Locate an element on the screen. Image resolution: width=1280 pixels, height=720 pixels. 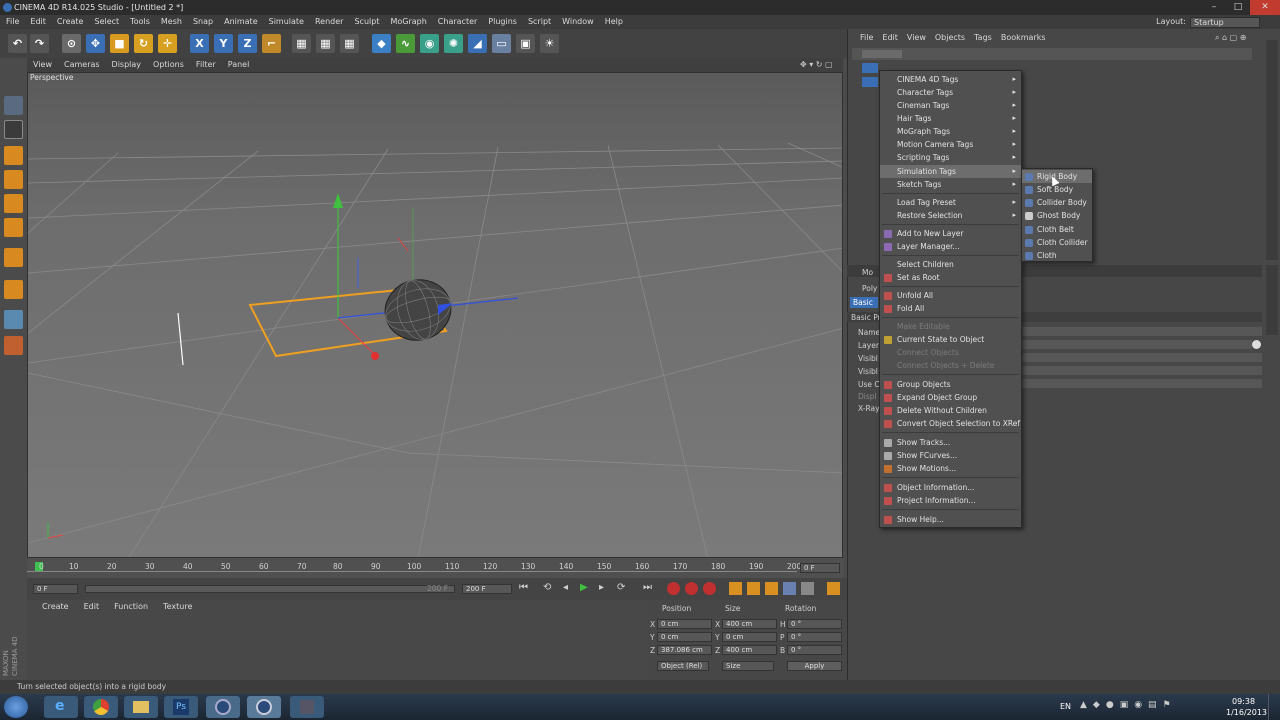
coordinate-mode-dropdown: Object (Rel) is located at coordinates (683, 666).